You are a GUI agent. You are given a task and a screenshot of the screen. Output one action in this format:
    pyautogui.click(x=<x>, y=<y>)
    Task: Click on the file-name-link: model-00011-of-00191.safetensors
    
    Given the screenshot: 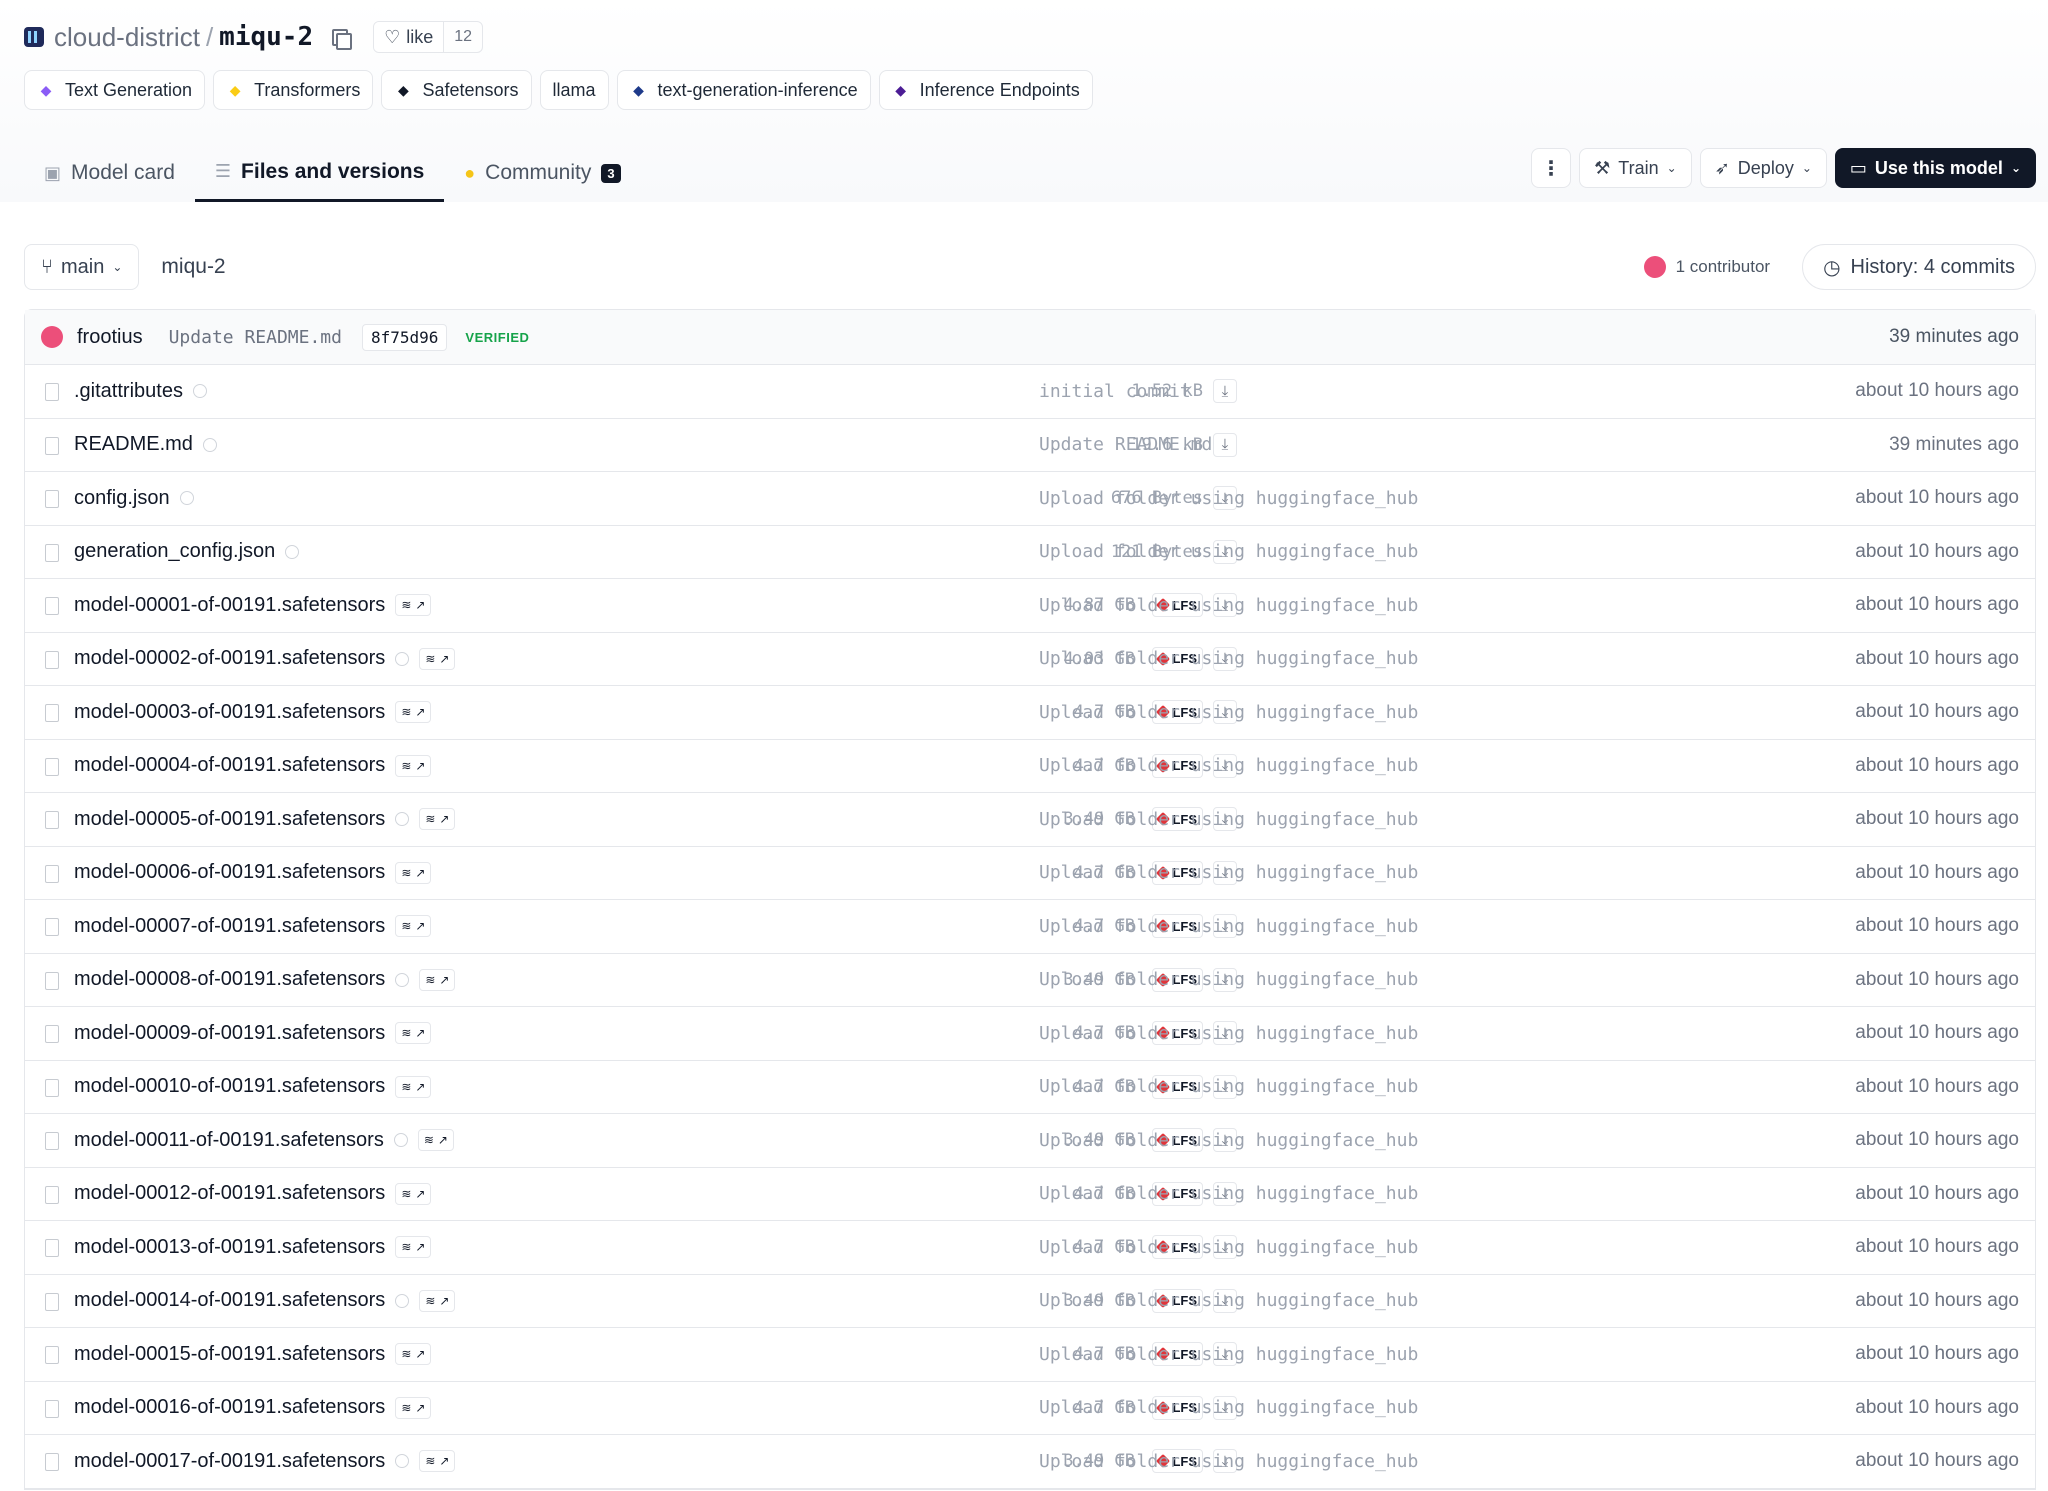 What is the action you would take?
    pyautogui.click(x=229, y=1140)
    